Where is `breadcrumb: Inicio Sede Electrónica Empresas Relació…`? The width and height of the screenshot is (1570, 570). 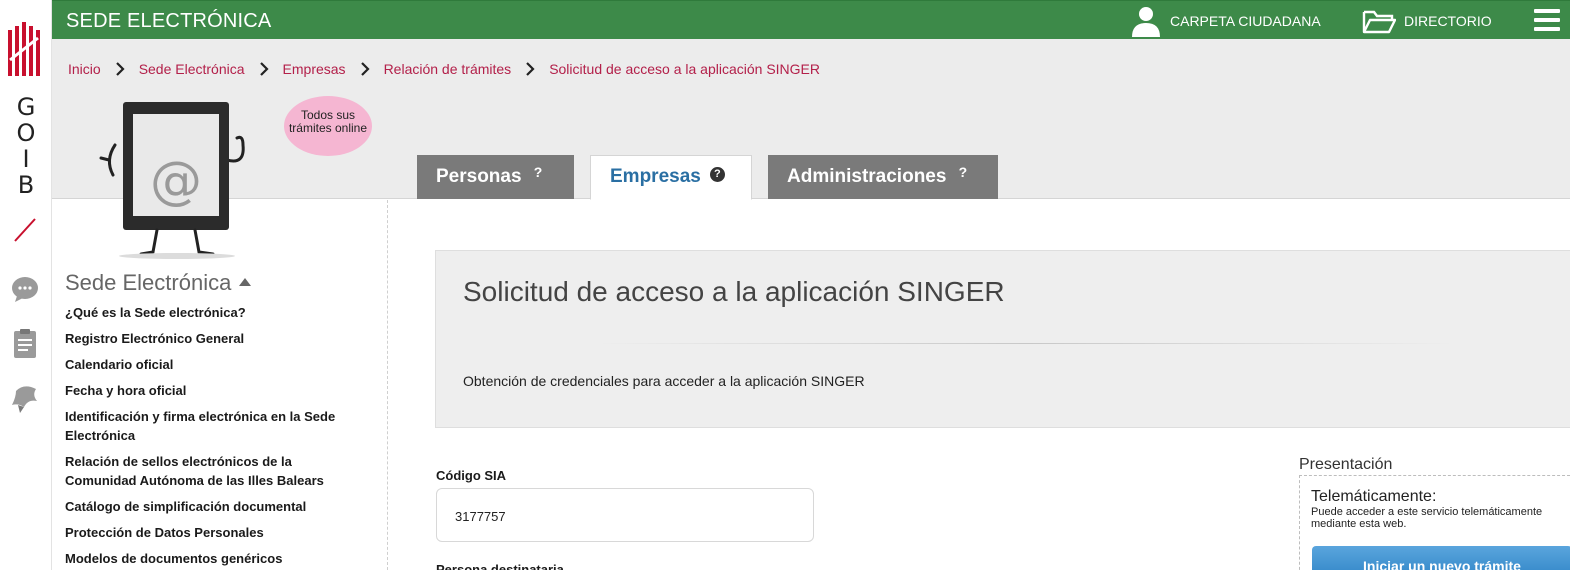
breadcrumb: Inicio Sede Electrónica Empresas Relació… is located at coordinates (444, 69).